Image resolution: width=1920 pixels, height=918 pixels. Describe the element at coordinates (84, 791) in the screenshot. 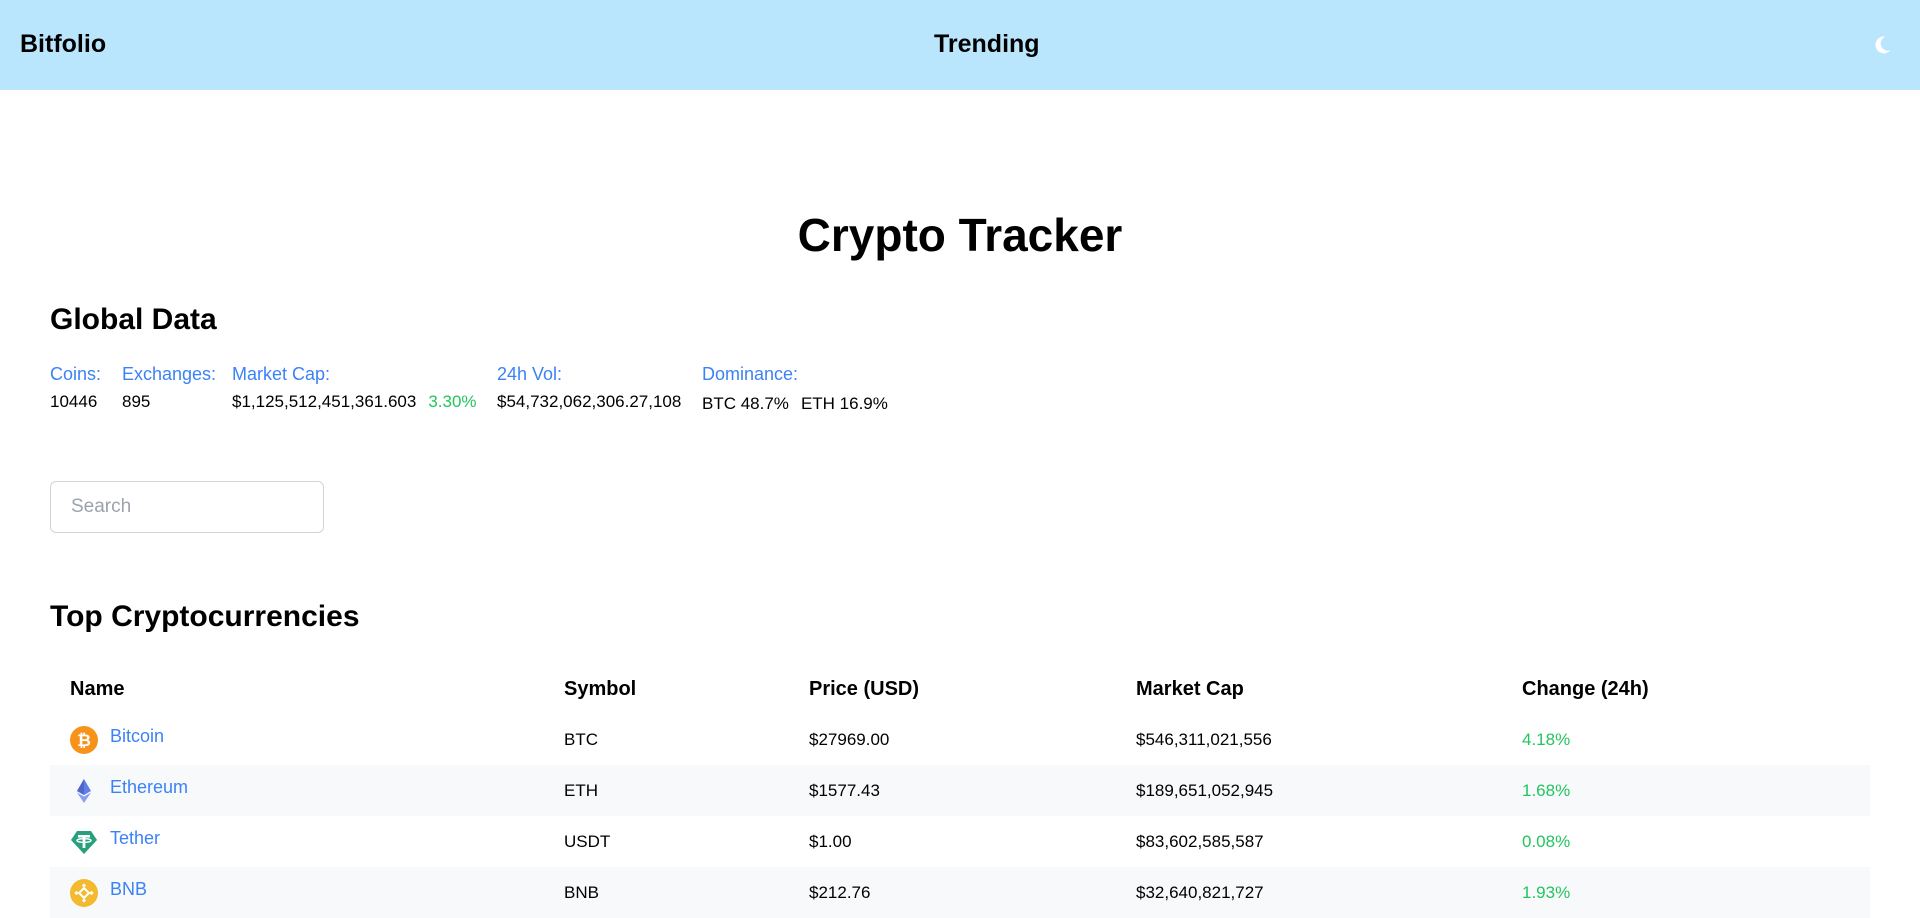

I see `ethereum-icon` at that location.